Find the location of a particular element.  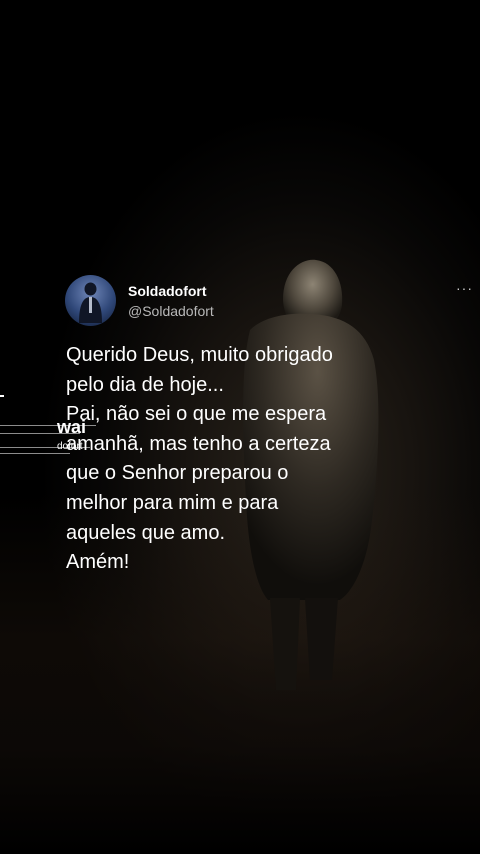

tweet-line: amanhã, mas tenho a certeza is located at coordinates (198, 443).